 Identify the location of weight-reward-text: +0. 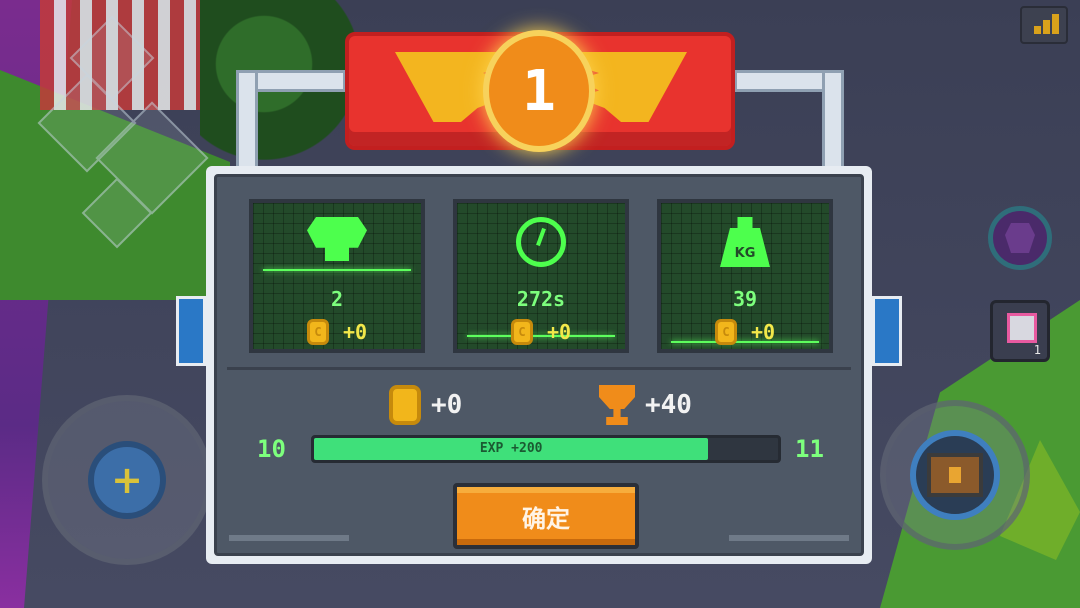
(763, 332).